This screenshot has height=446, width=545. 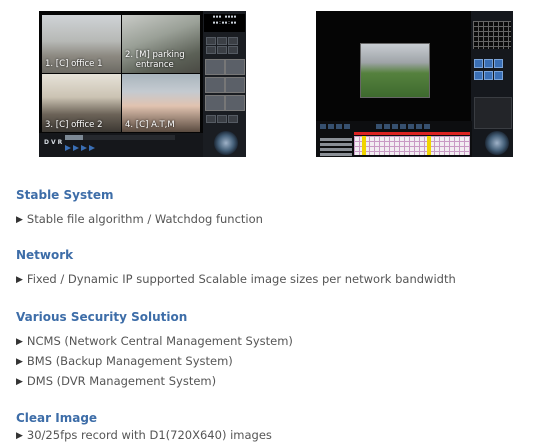 What do you see at coordinates (121, 381) in the screenshot?
I see `feature-text: DMS (DVR Management System)` at bounding box center [121, 381].